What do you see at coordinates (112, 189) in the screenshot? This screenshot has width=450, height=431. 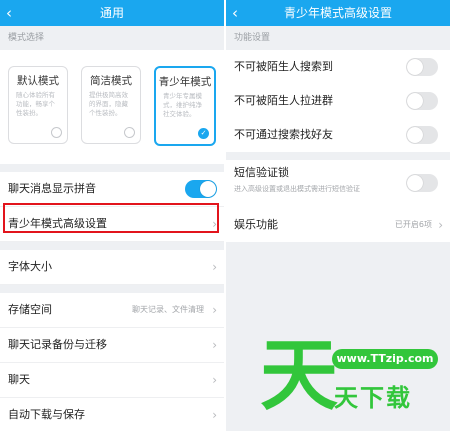 I see `pinyin-row: 聊天消息显示拼音` at bounding box center [112, 189].